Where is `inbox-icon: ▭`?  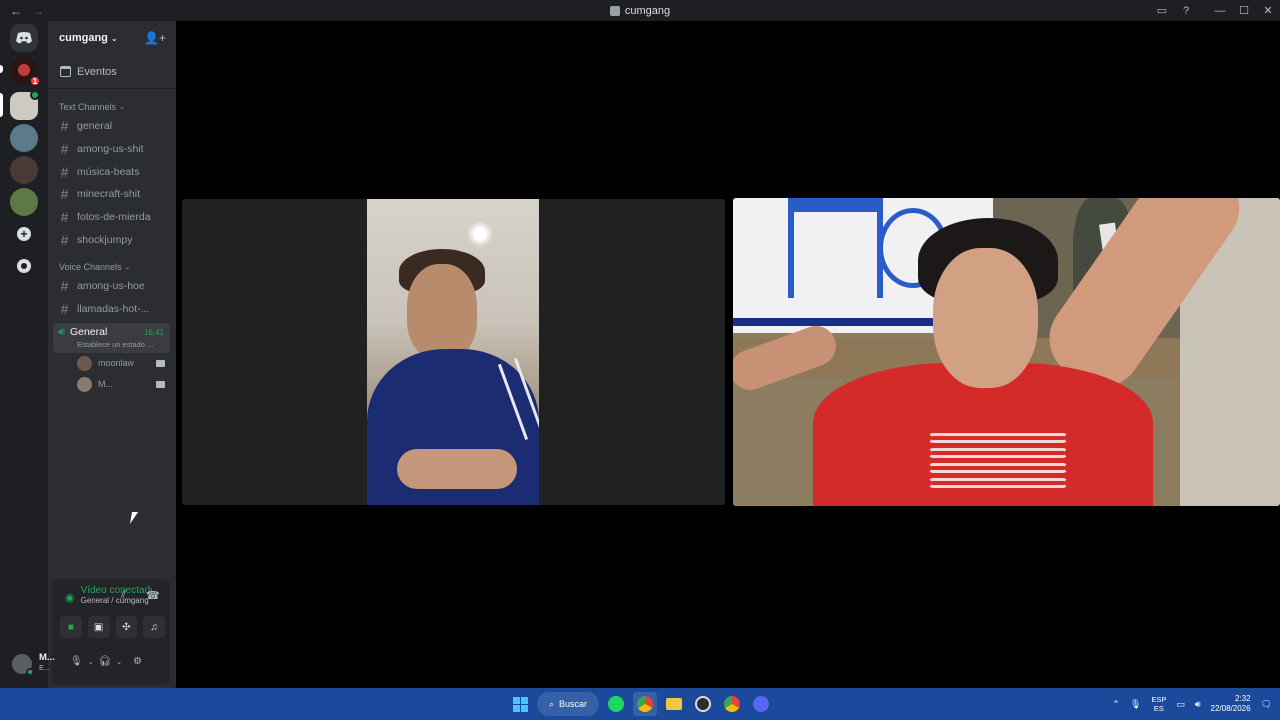
inbox-icon: ▭ is located at coordinates (1162, 10).